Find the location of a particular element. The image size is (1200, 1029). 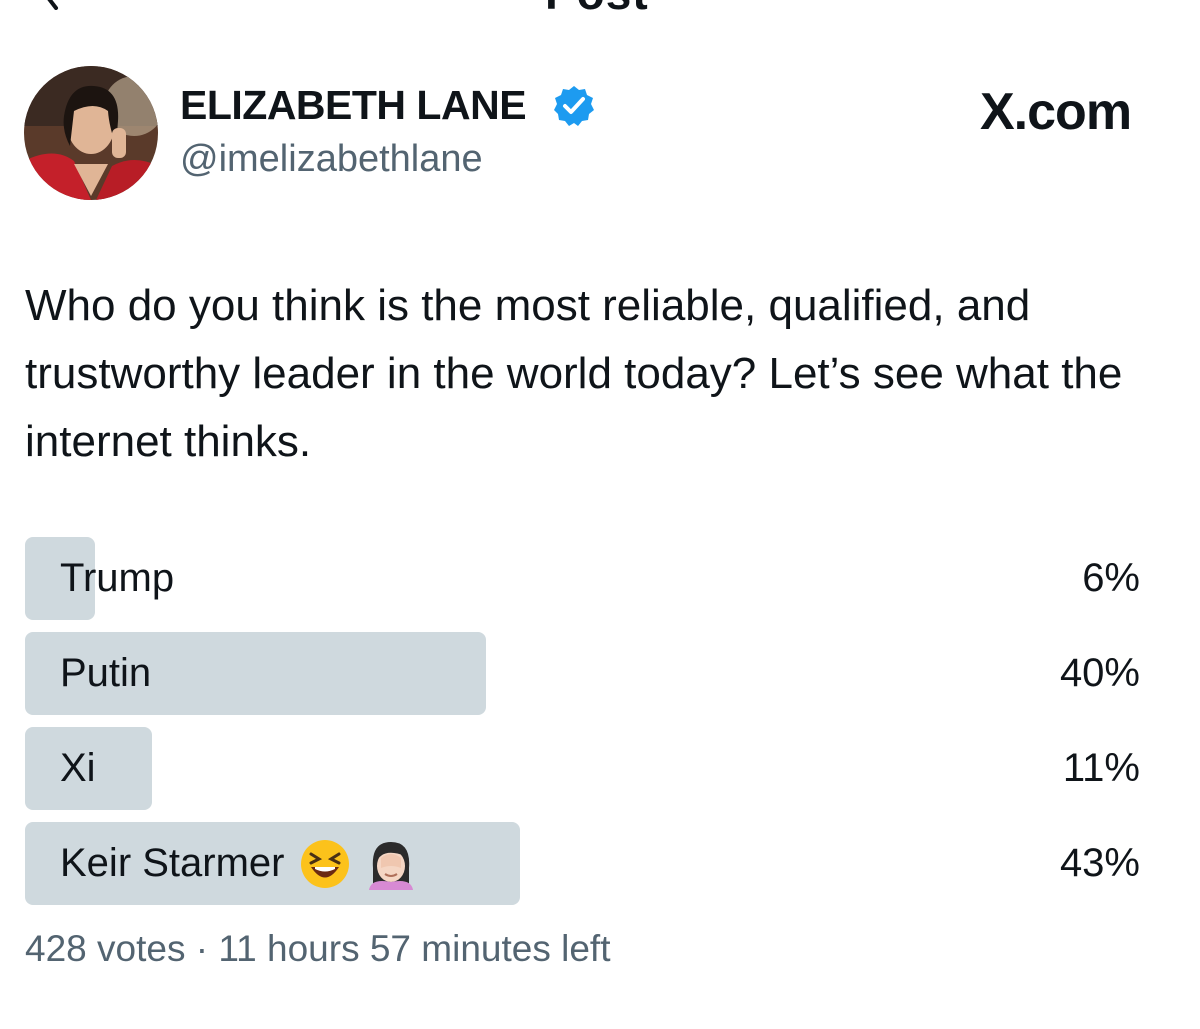

laughing-face-icon is located at coordinates (324, 863).